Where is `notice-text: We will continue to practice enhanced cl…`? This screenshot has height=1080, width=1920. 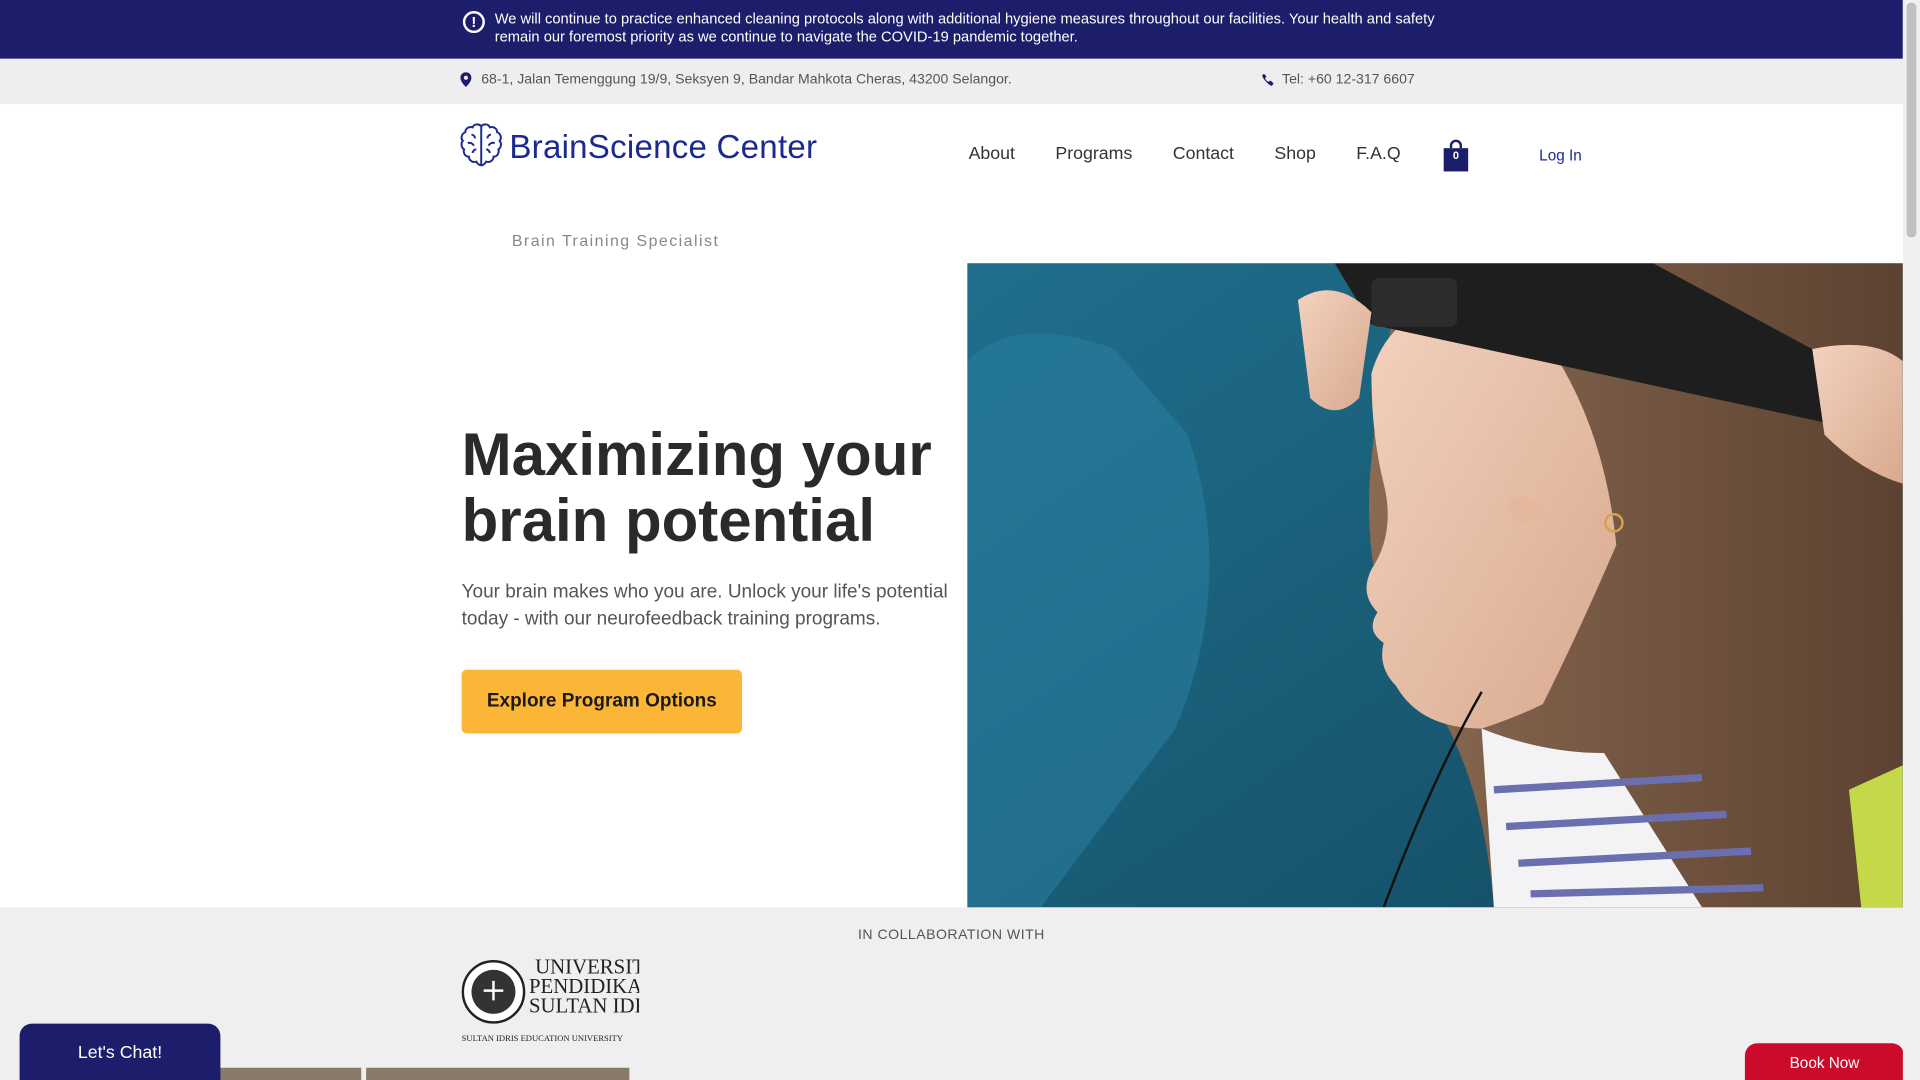
notice-text: We will continue to practice enhanced cl… is located at coordinates (964, 27).